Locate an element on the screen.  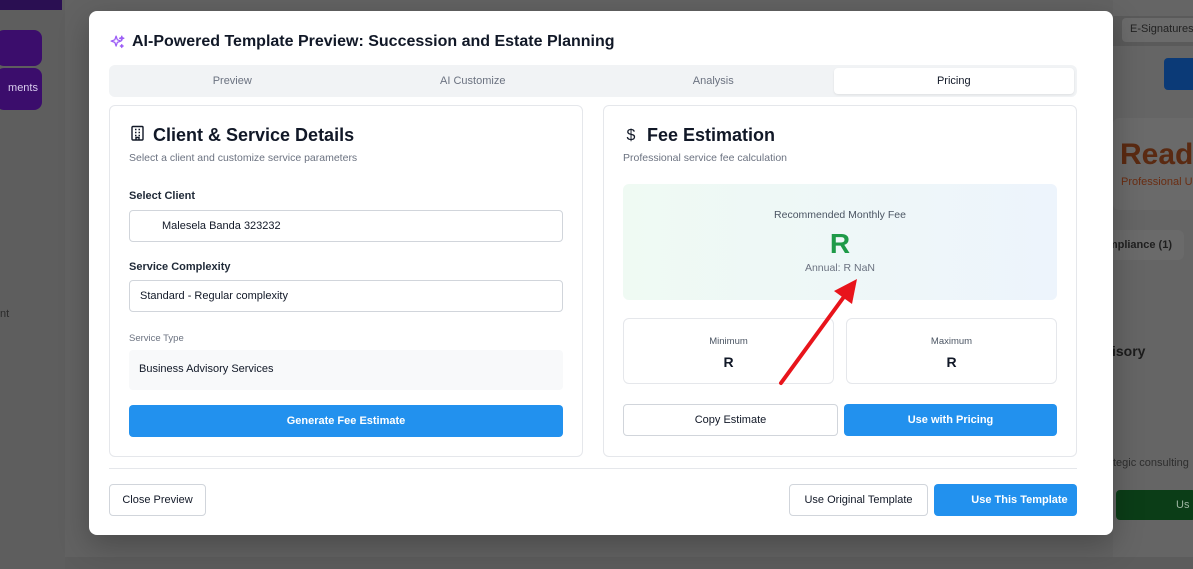
background-sidebar-button-documents: ments is located at coordinates (21, 89).